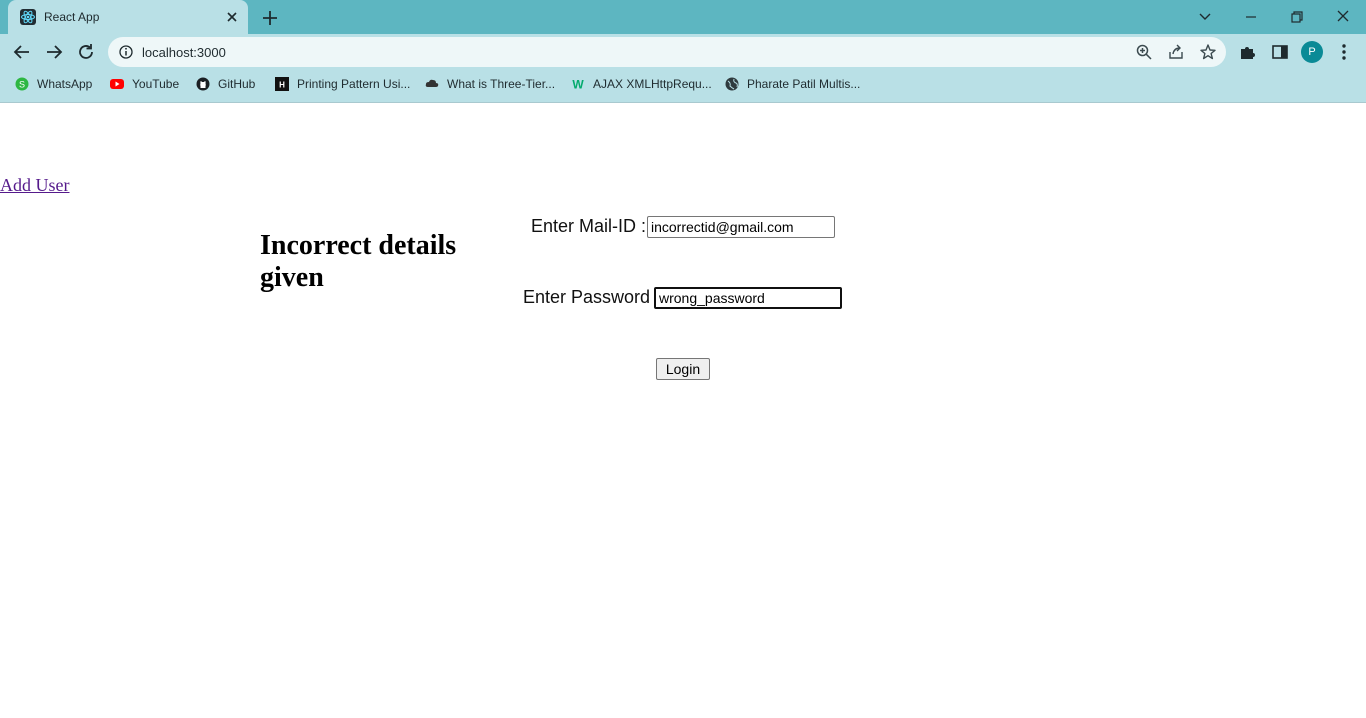  What do you see at coordinates (184, 52) in the screenshot?
I see `url-text: localhost:3000` at bounding box center [184, 52].